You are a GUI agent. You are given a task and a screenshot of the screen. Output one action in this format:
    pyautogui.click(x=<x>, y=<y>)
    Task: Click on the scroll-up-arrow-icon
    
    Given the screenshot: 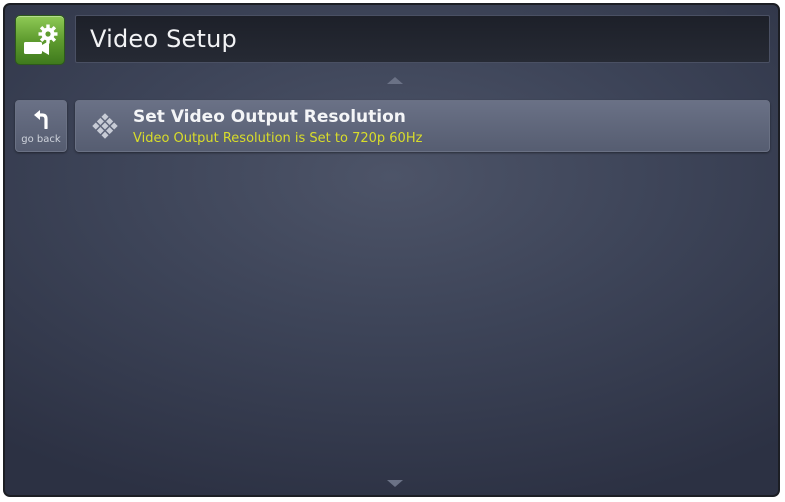 What is the action you would take?
    pyautogui.click(x=395, y=80)
    